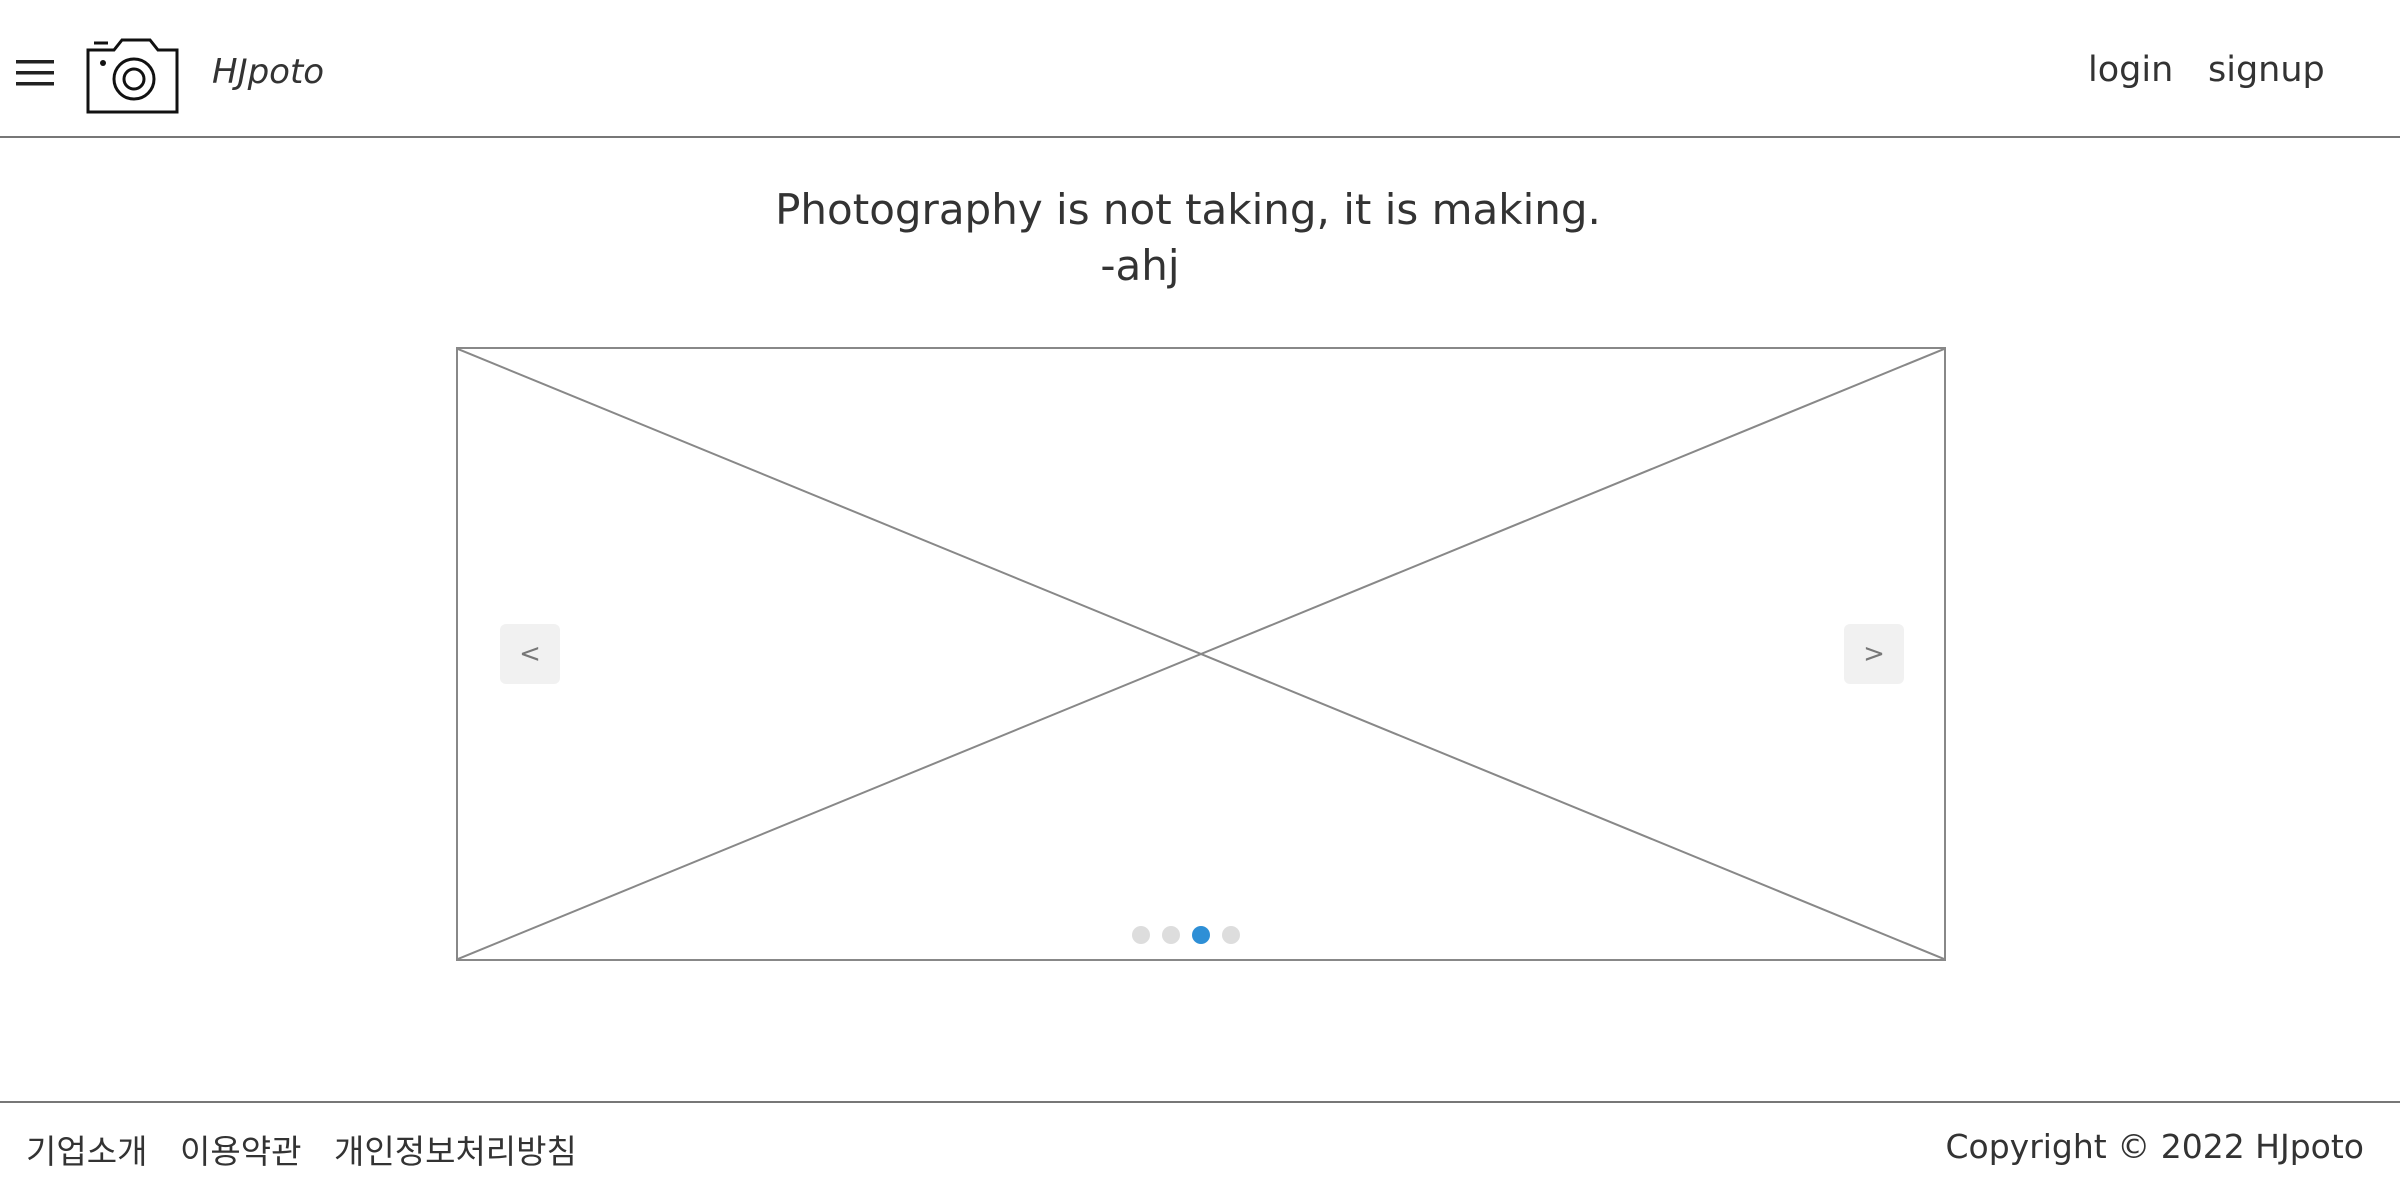 This screenshot has height=1202, width=2400. I want to click on camera-icon, so click(132, 76).